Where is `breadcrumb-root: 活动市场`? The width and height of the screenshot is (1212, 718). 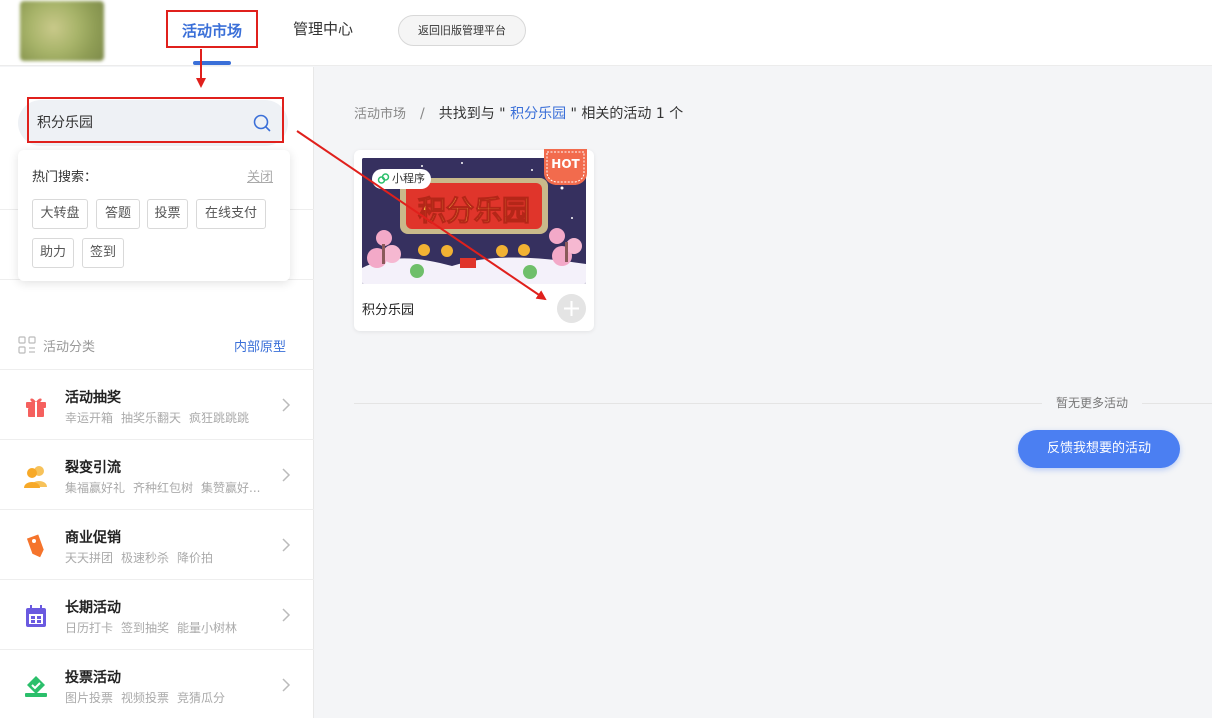
breadcrumb-root: 活动市场 is located at coordinates (380, 114).